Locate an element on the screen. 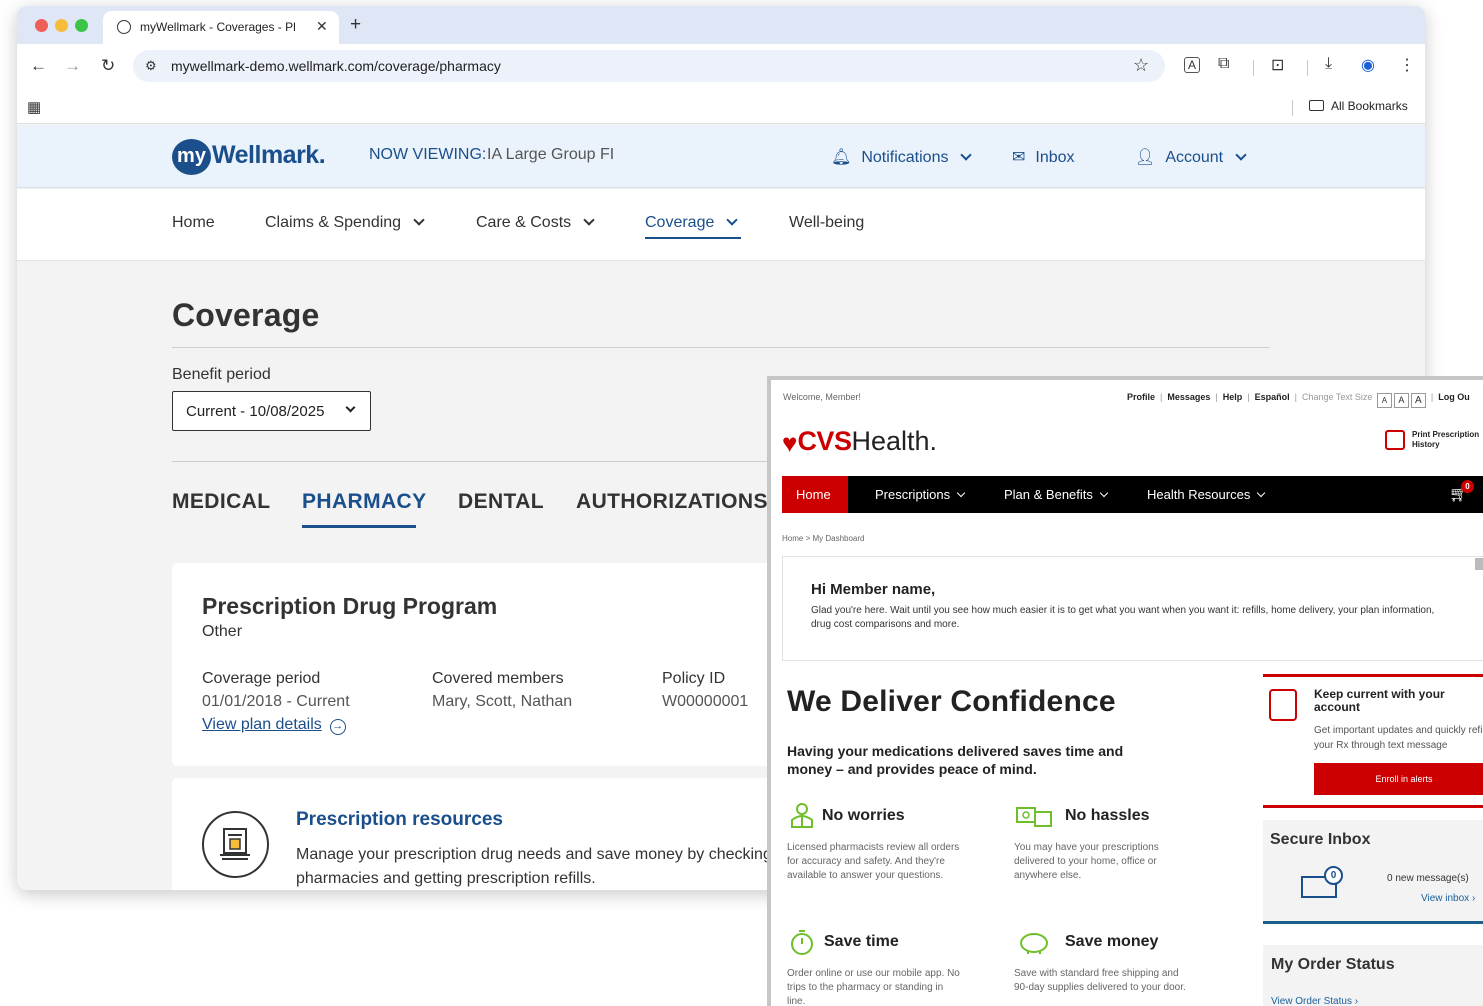 The height and width of the screenshot is (1006, 1483). minimize-window-button is located at coordinates (61, 25).